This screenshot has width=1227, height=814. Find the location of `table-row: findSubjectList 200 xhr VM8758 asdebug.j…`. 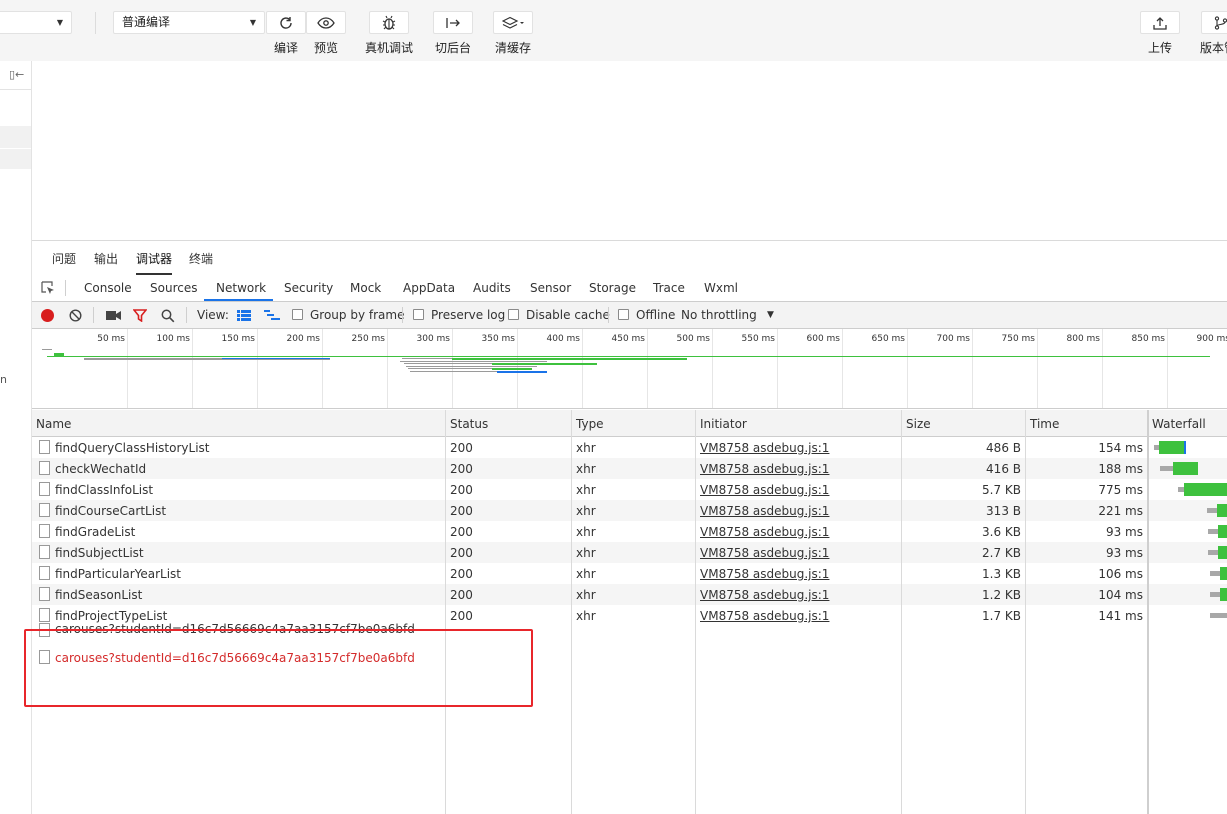

table-row: findSubjectList 200 xhr VM8758 asdebug.j… is located at coordinates (629, 552).